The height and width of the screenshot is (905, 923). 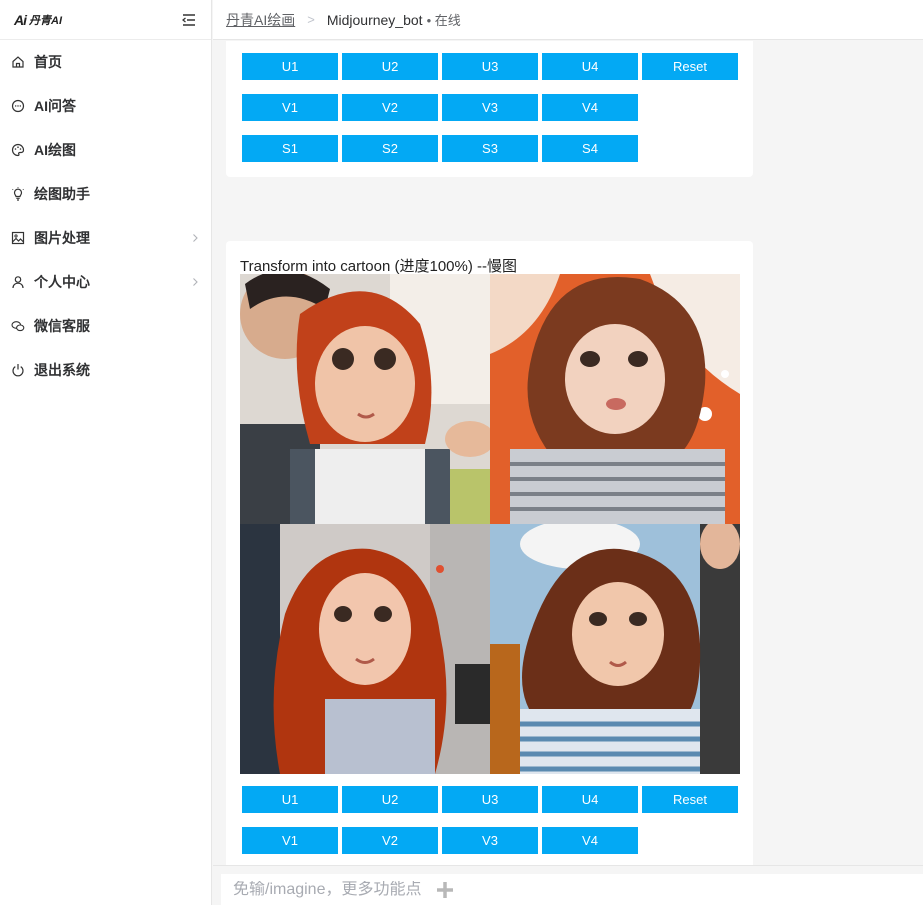 What do you see at coordinates (18, 194) in the screenshot?
I see `lightbulb-icon` at bounding box center [18, 194].